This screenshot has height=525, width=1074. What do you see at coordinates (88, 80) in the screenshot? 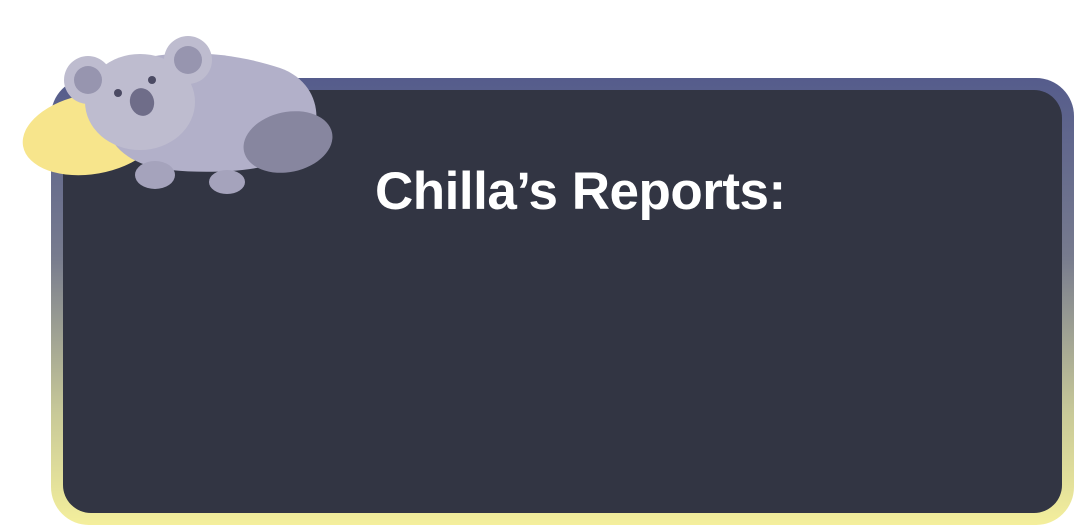
I see `koala-left-ear-inner` at bounding box center [88, 80].